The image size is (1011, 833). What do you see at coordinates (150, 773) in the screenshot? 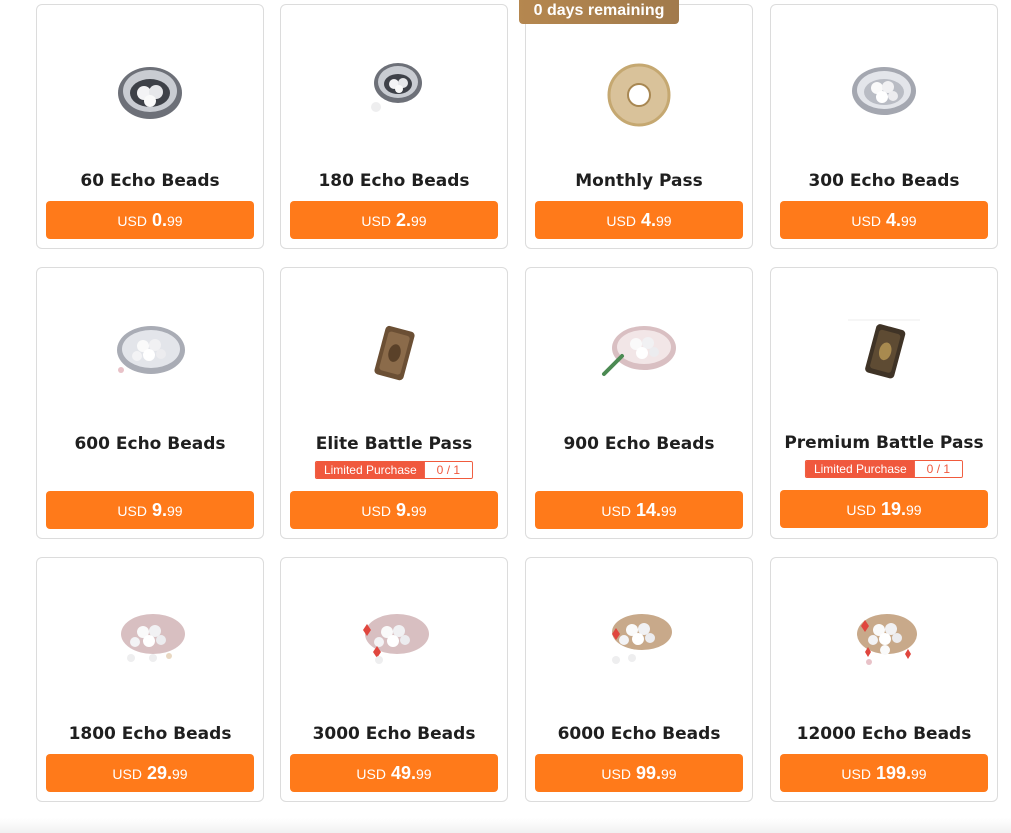
I see `buy-button: USD 29. 99` at bounding box center [150, 773].